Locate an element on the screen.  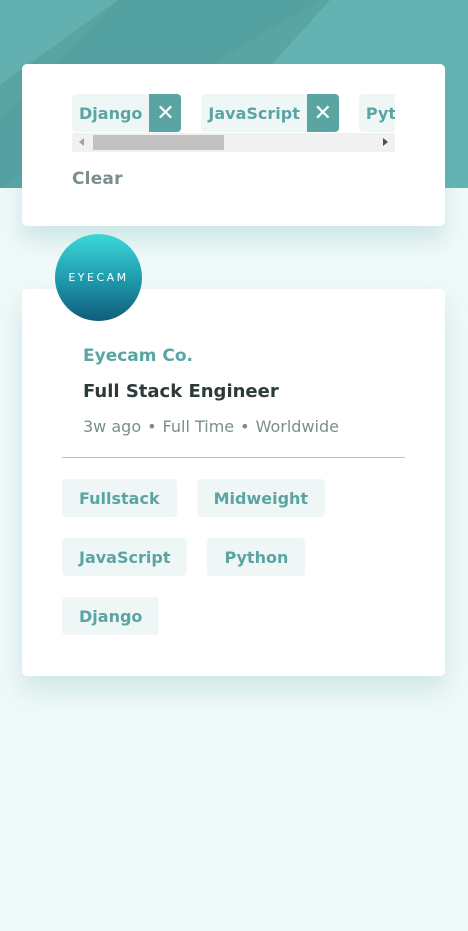
job-tag-language: Python is located at coordinates (256, 557).